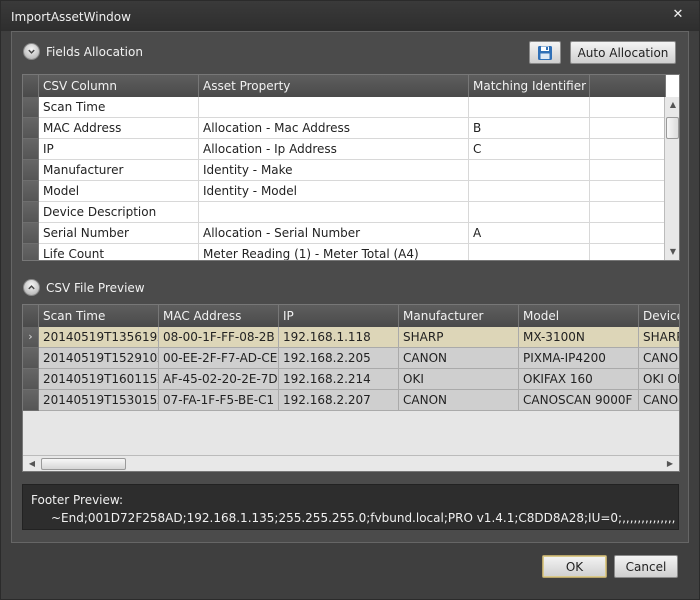  I want to click on save-button, so click(545, 52).